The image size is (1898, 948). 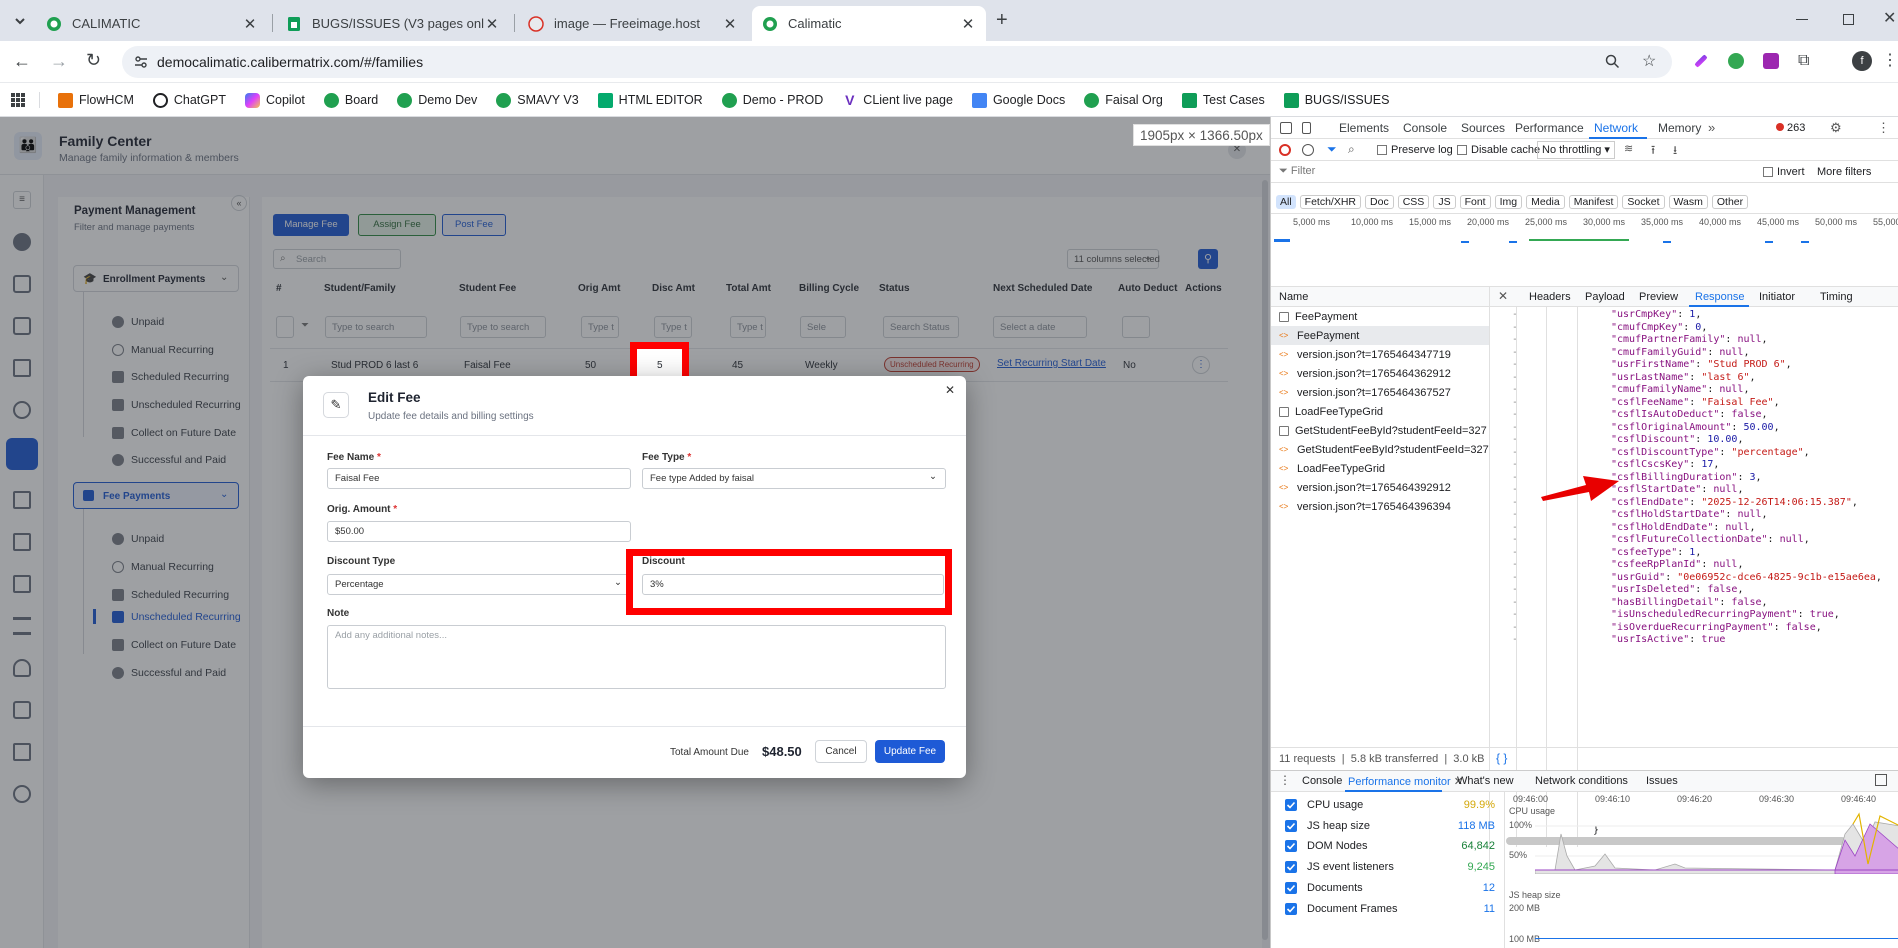 I want to click on back-button: ←, so click(x=22, y=61).